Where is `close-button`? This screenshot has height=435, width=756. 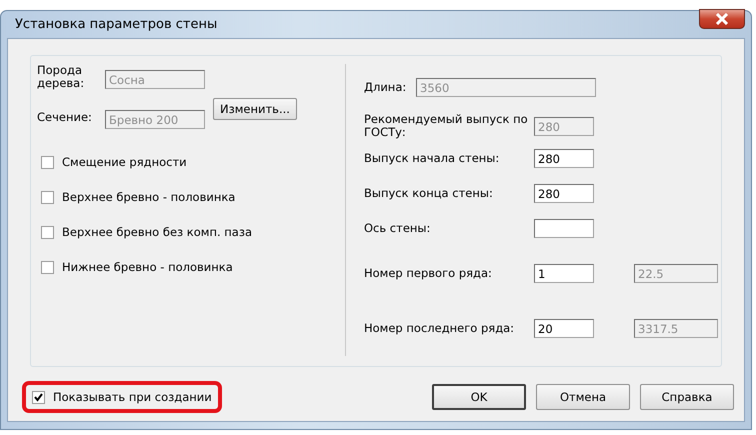 close-button is located at coordinates (722, 18).